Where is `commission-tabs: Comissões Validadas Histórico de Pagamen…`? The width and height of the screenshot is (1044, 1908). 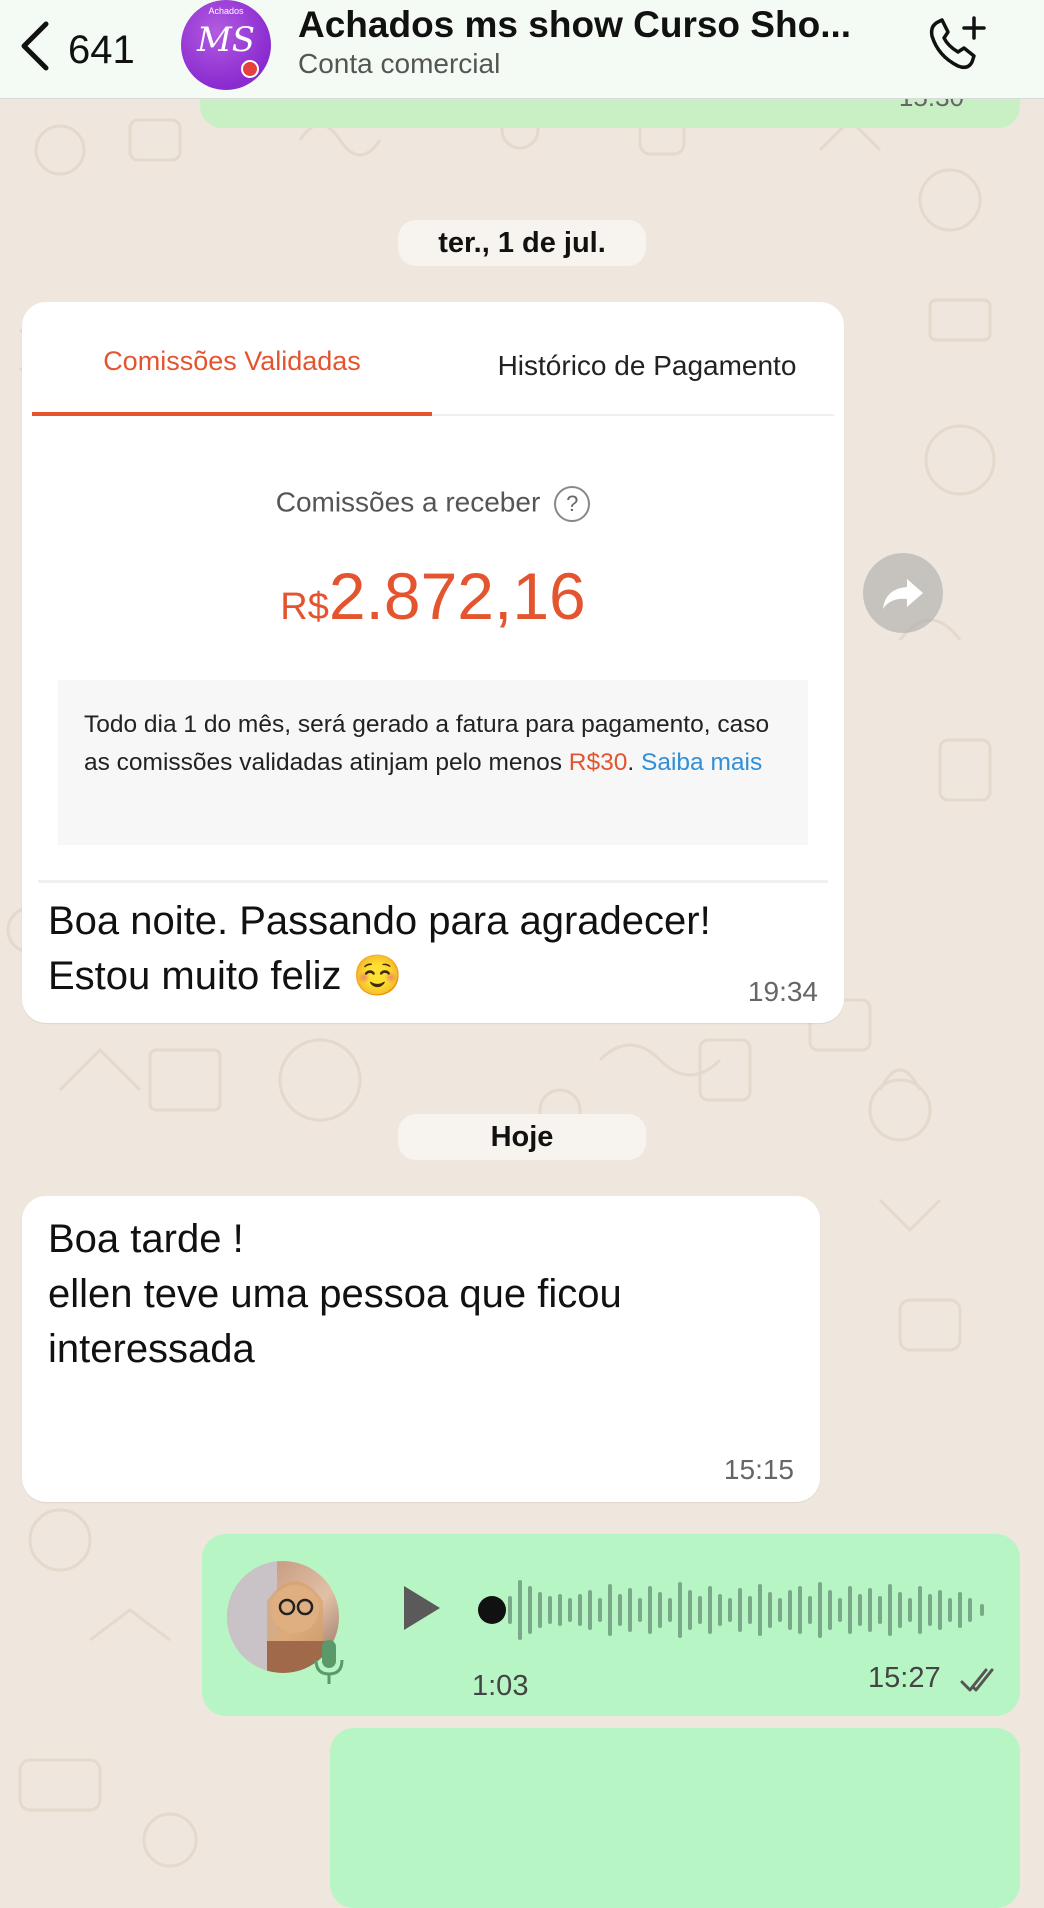
commission-tabs: Comissões Validadas Histórico de Pagamen… is located at coordinates (433, 359).